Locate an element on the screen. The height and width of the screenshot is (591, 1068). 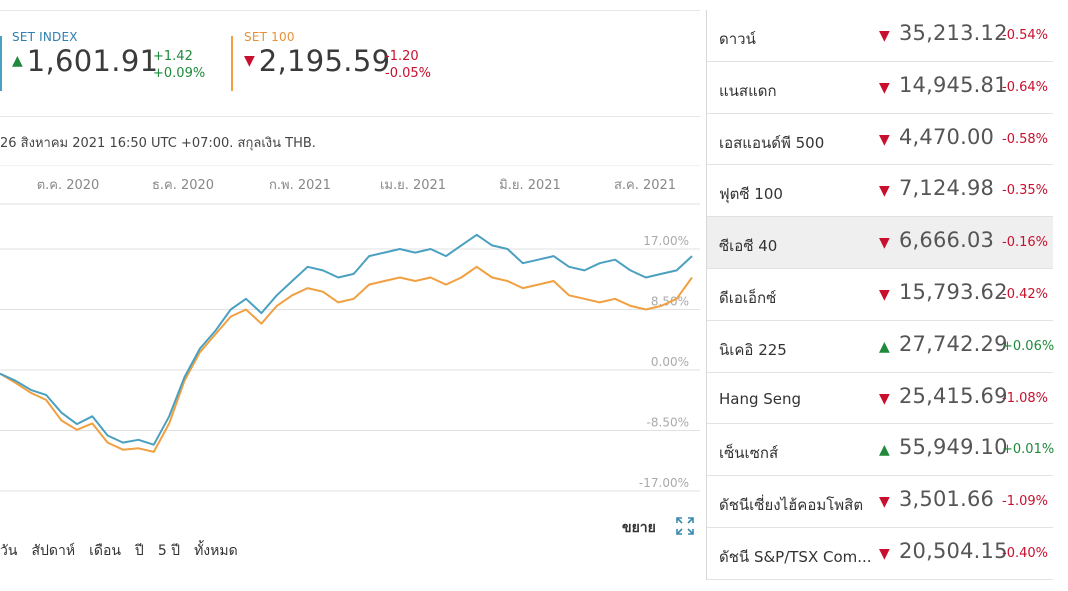
range-option: สัปดาห์ is located at coordinates (53, 551).